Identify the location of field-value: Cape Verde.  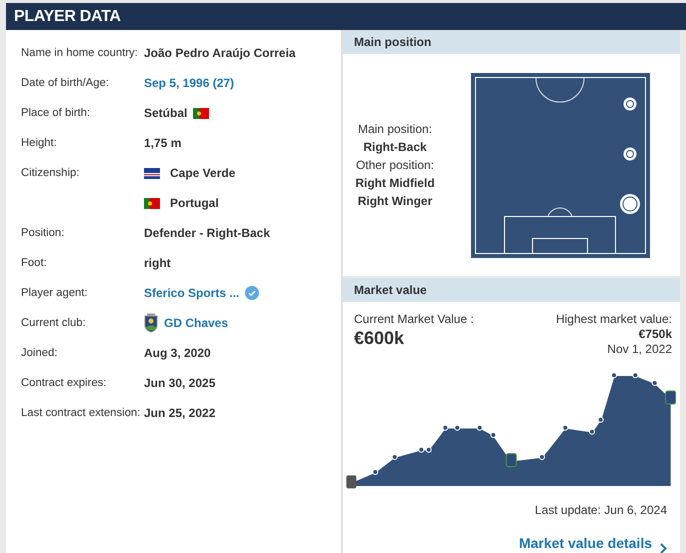
(203, 173).